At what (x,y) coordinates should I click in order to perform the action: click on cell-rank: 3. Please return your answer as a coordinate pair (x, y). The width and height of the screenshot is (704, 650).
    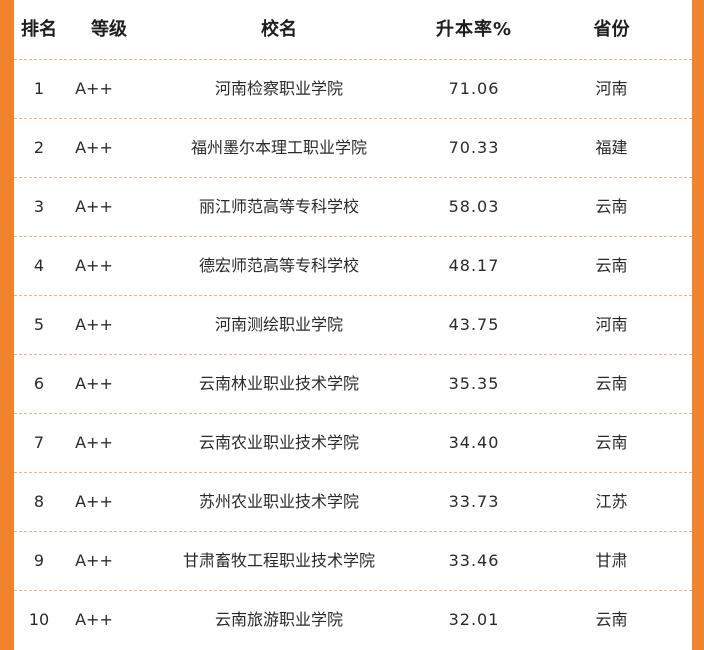
    Looking at the image, I should click on (39, 206).